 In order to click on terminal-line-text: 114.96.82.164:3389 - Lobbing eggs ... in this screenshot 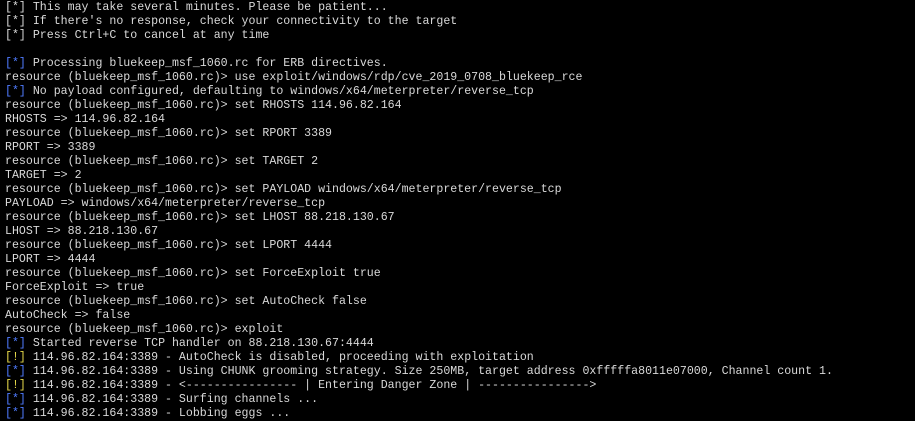, I will do `click(158, 413)`.